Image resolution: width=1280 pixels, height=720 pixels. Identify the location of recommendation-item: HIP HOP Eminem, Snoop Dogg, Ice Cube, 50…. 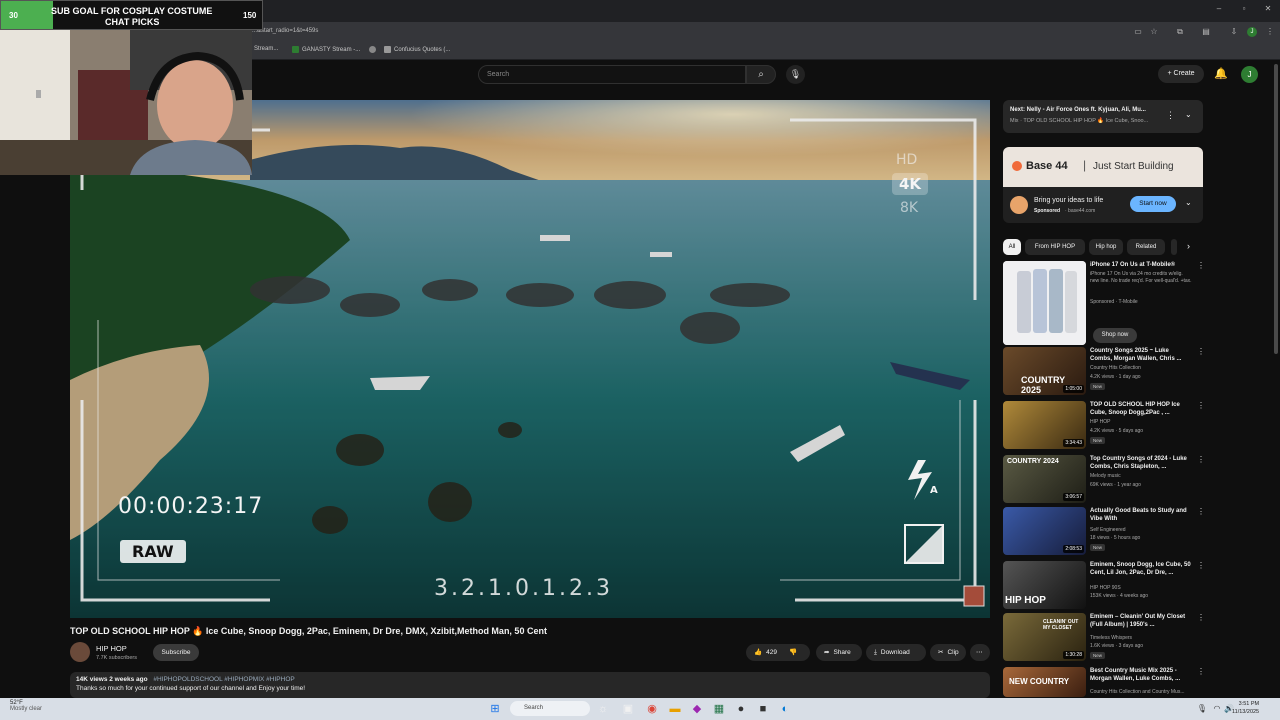
(1104, 586).